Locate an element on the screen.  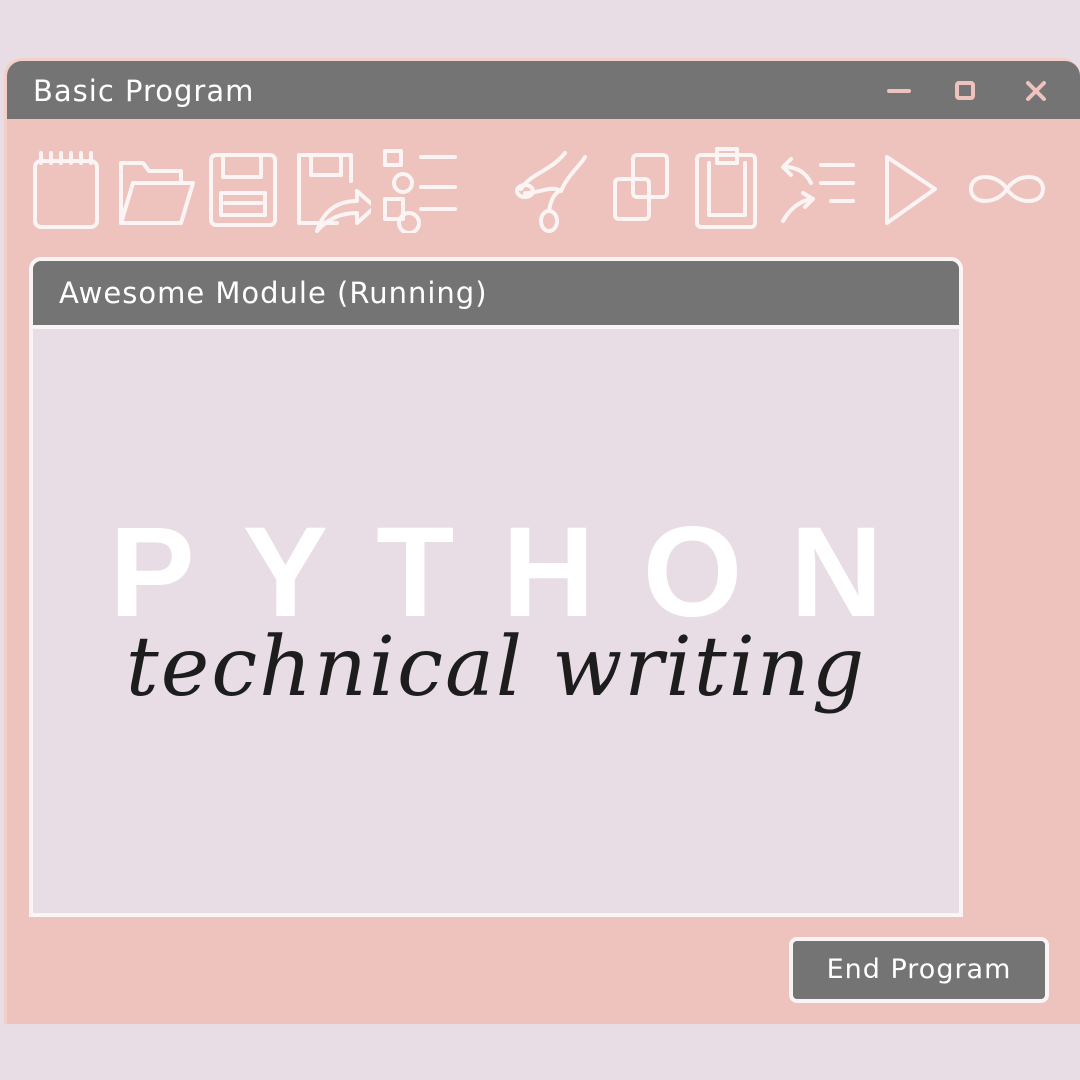
module-title: Awesome Module (Running) is located at coordinates (273, 293).